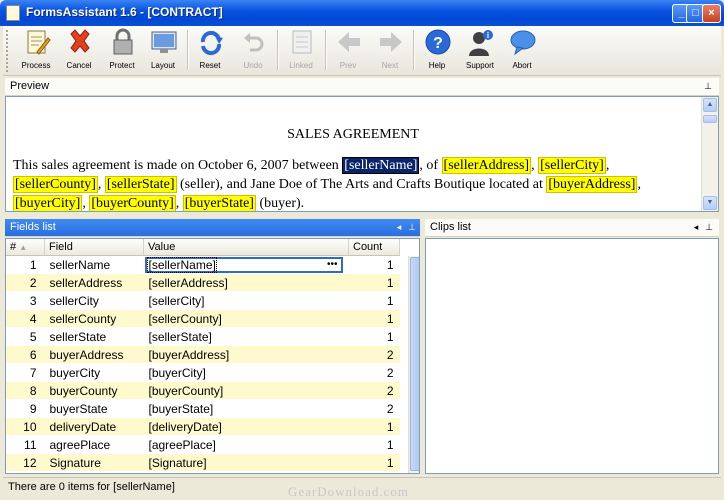 This screenshot has width=724, height=500. Describe the element at coordinates (30, 86) in the screenshot. I see `preview-header-label: Preview` at that location.